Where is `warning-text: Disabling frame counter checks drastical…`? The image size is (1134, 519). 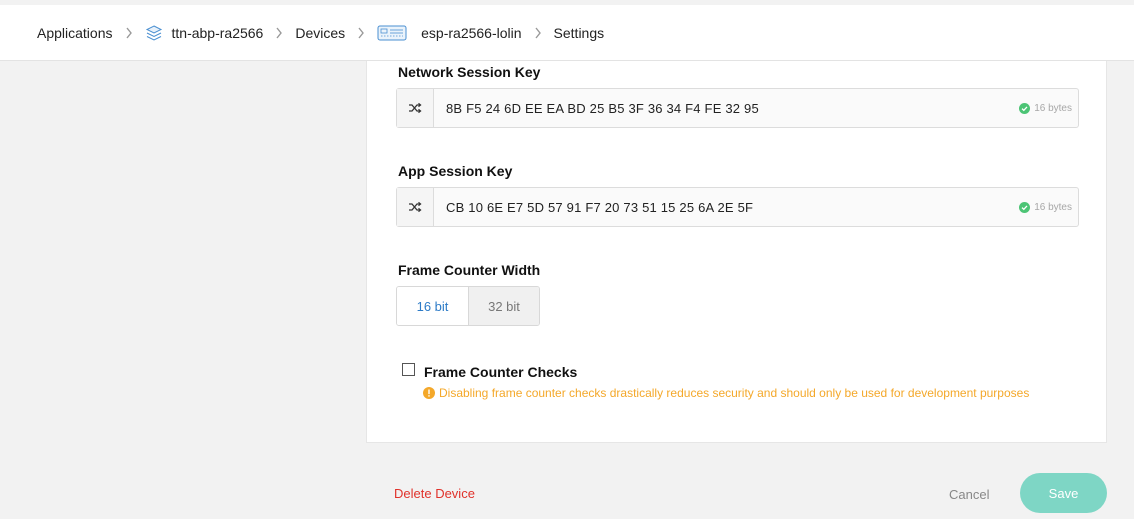
warning-text: Disabling frame counter checks drastical… is located at coordinates (734, 393).